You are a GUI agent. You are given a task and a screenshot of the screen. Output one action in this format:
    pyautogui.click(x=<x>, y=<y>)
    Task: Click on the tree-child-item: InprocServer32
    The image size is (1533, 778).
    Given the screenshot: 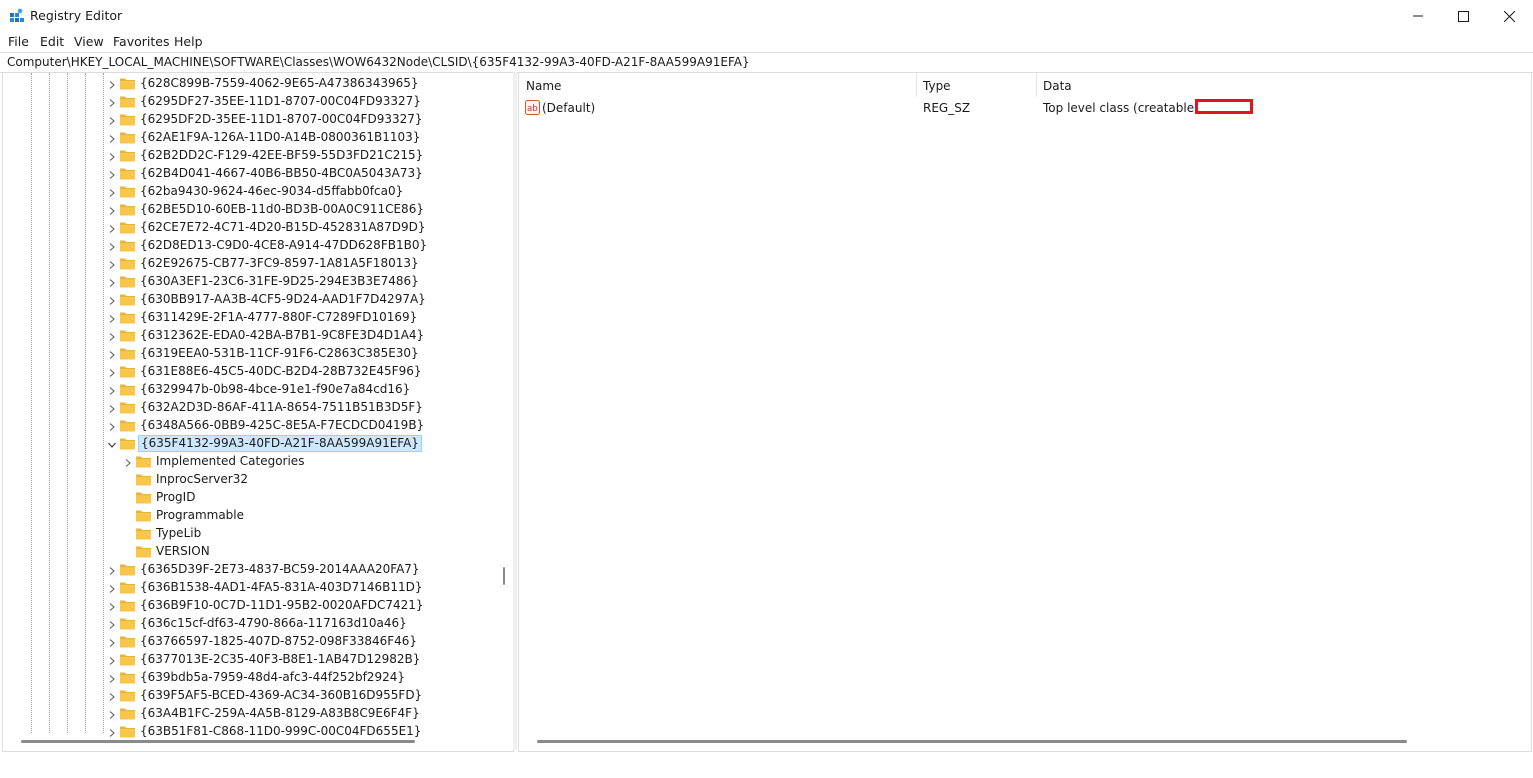 What is the action you would take?
    pyautogui.click(x=250, y=480)
    